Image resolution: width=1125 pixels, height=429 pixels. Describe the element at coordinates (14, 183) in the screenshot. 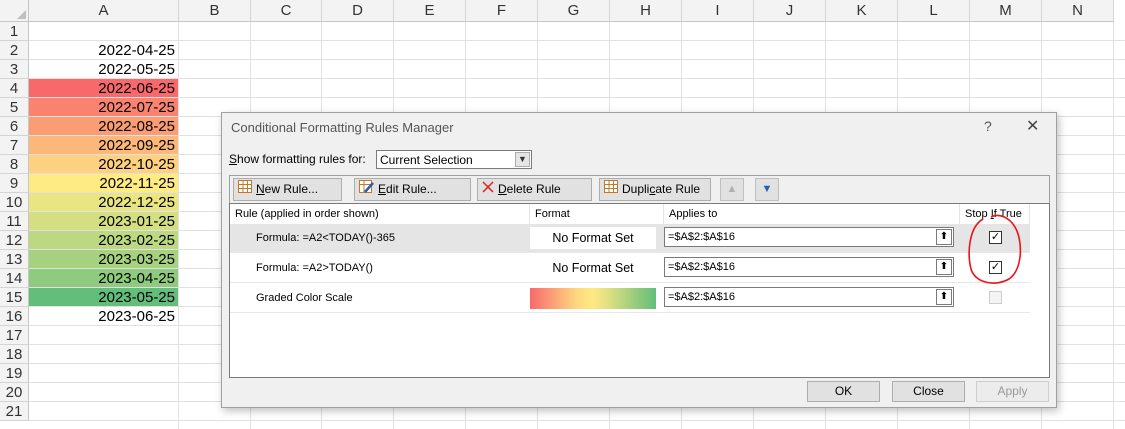

I see `row-header-9: 9` at that location.